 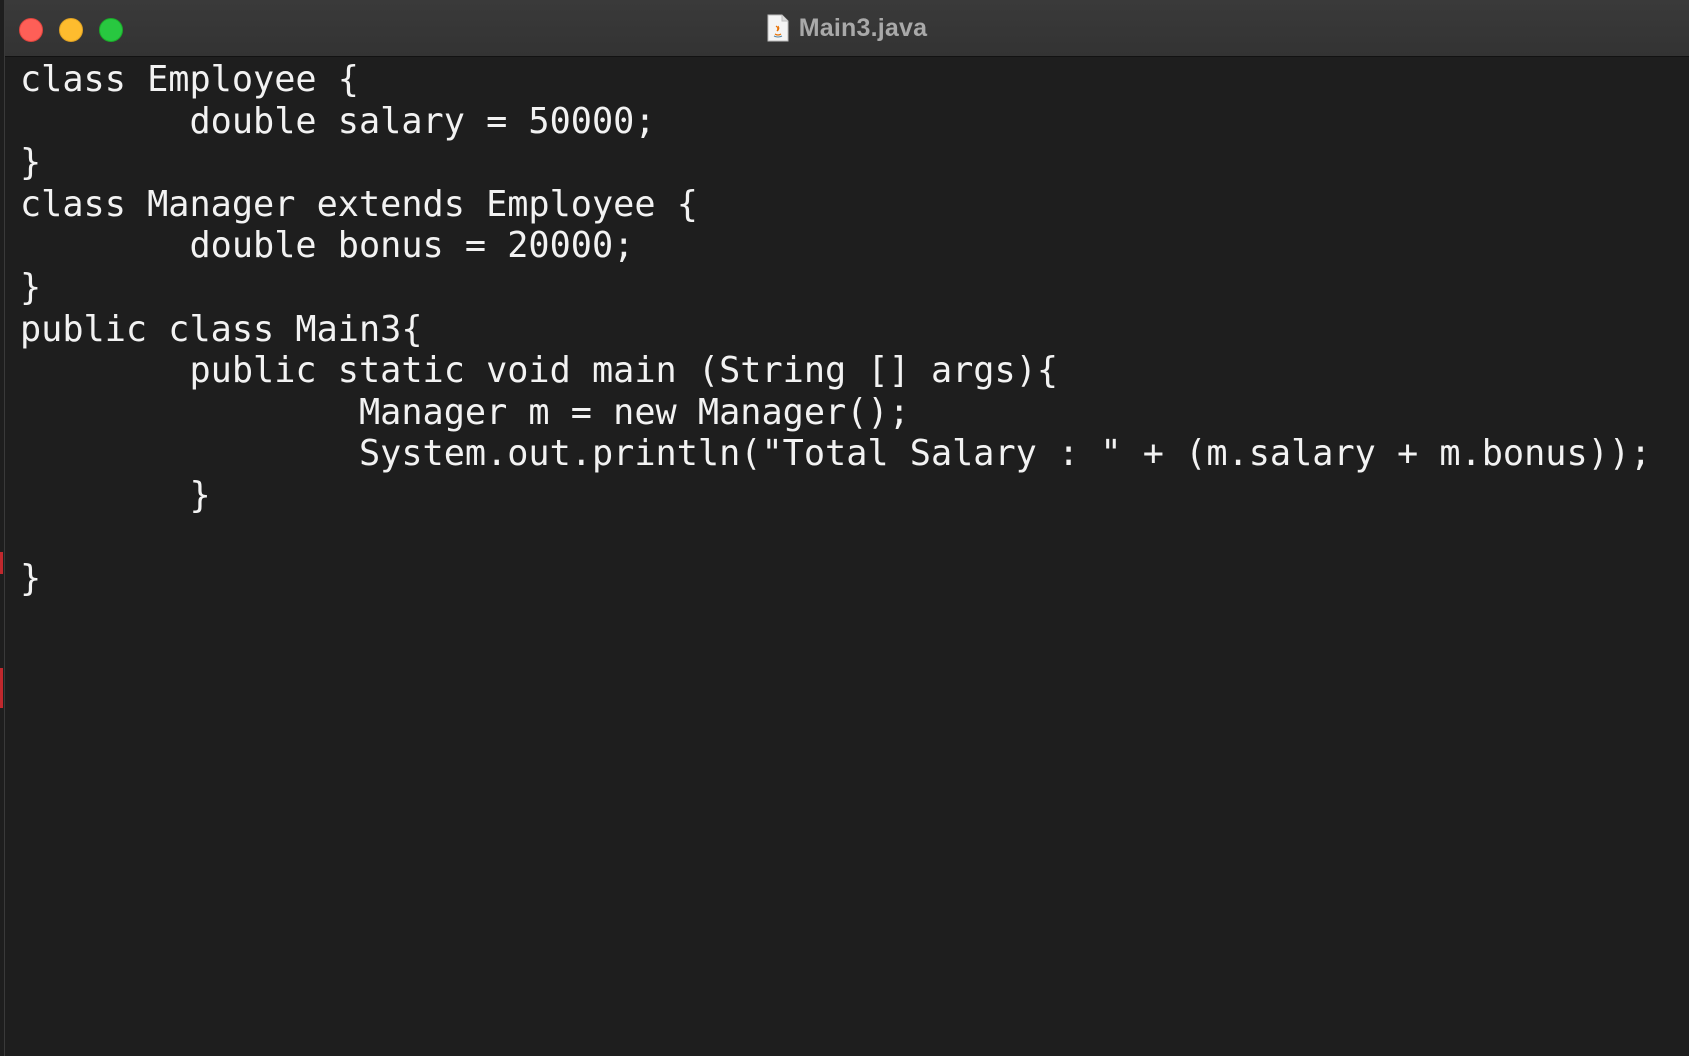 I want to click on title-bar: Main3.java, so click(x=847, y=28).